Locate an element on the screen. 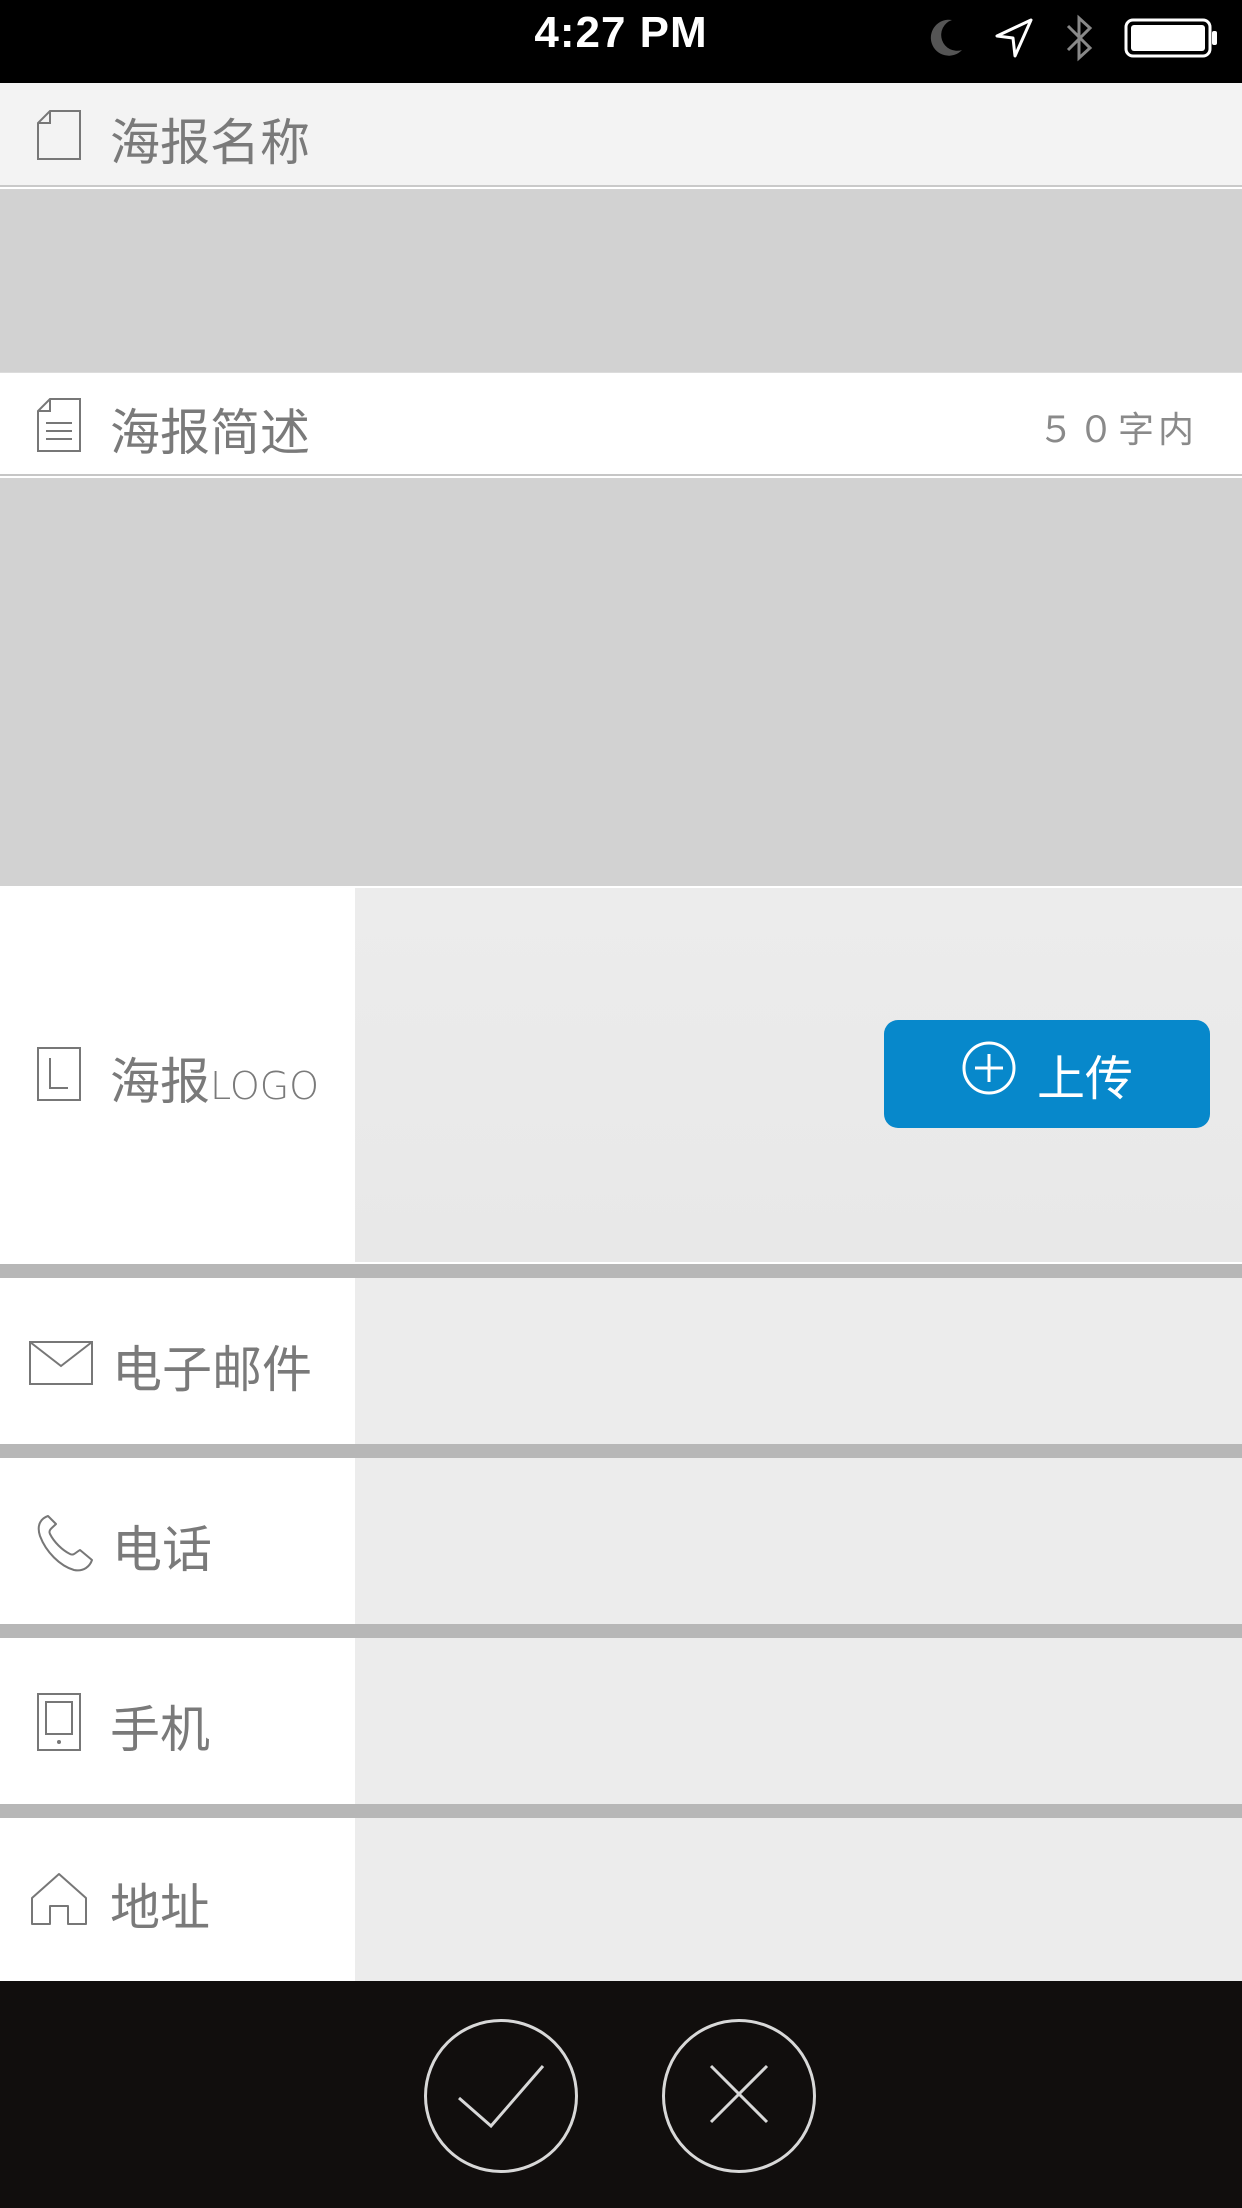 This screenshot has height=2208, width=1242. logo-l-icon is located at coordinates (59, 1076).